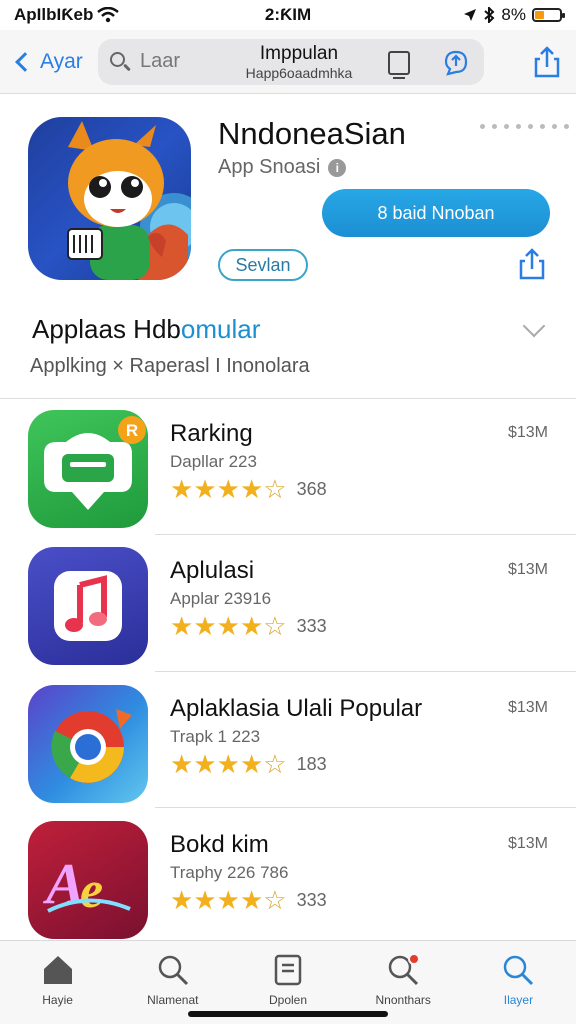 Image resolution: width=576 pixels, height=1024 pixels. I want to click on app-meta: Trapk 1 223, so click(215, 736).